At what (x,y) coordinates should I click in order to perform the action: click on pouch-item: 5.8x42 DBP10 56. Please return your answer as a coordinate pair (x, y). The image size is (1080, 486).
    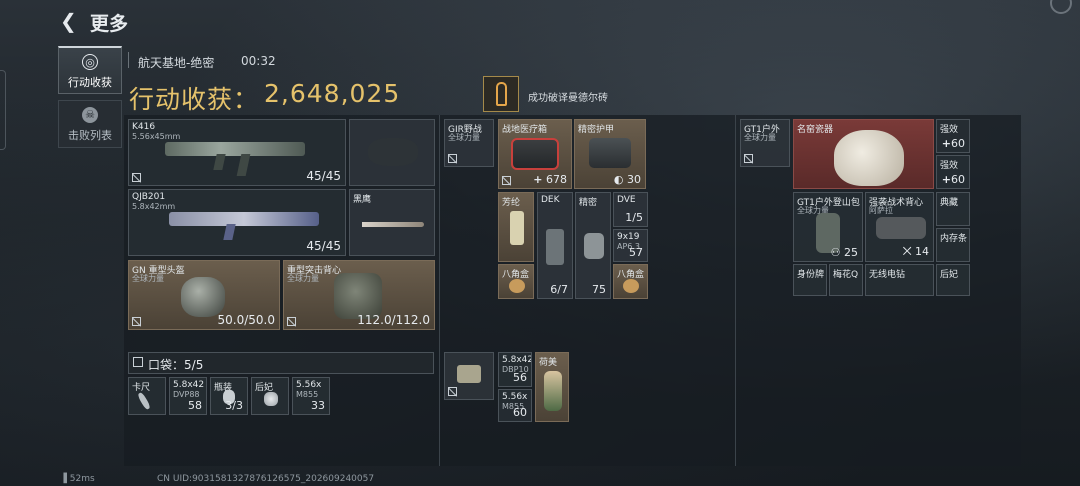
    Looking at the image, I should click on (515, 369).